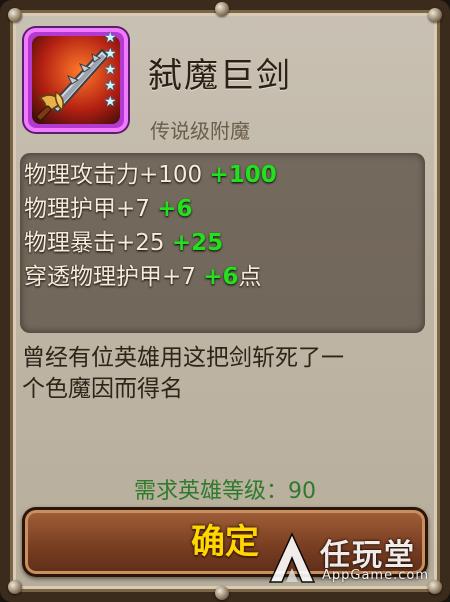 Image resolution: width=450 pixels, height=602 pixels. I want to click on stat-line: 物理护甲+7 +6, so click(108, 209).